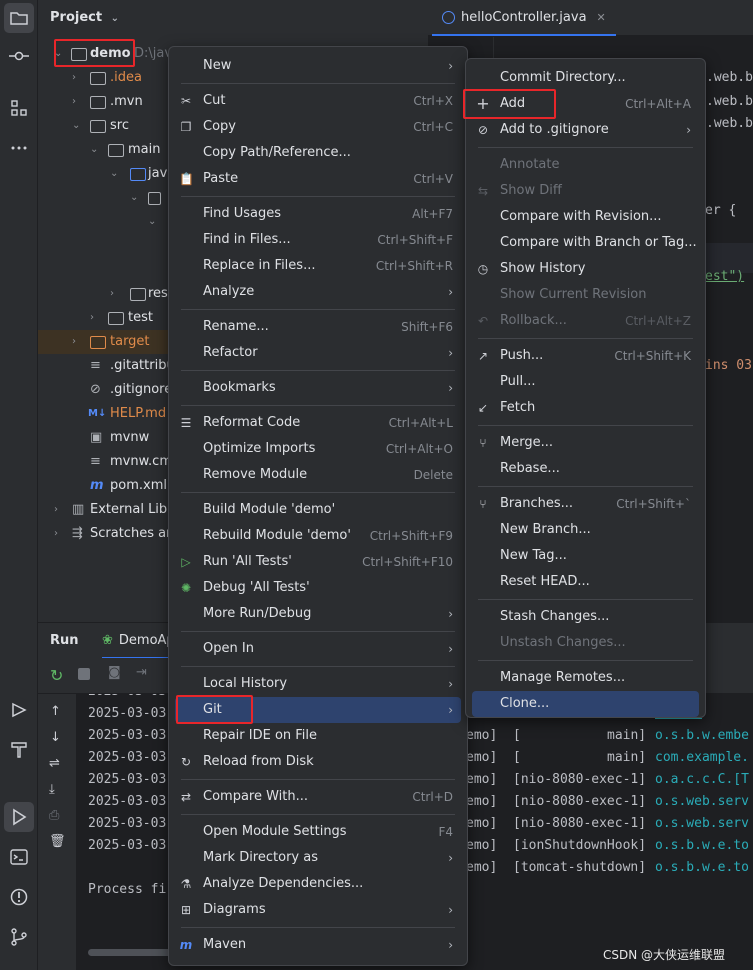 The image size is (753, 970). What do you see at coordinates (186, 588) in the screenshot?
I see `debug-icon: ✺` at bounding box center [186, 588].